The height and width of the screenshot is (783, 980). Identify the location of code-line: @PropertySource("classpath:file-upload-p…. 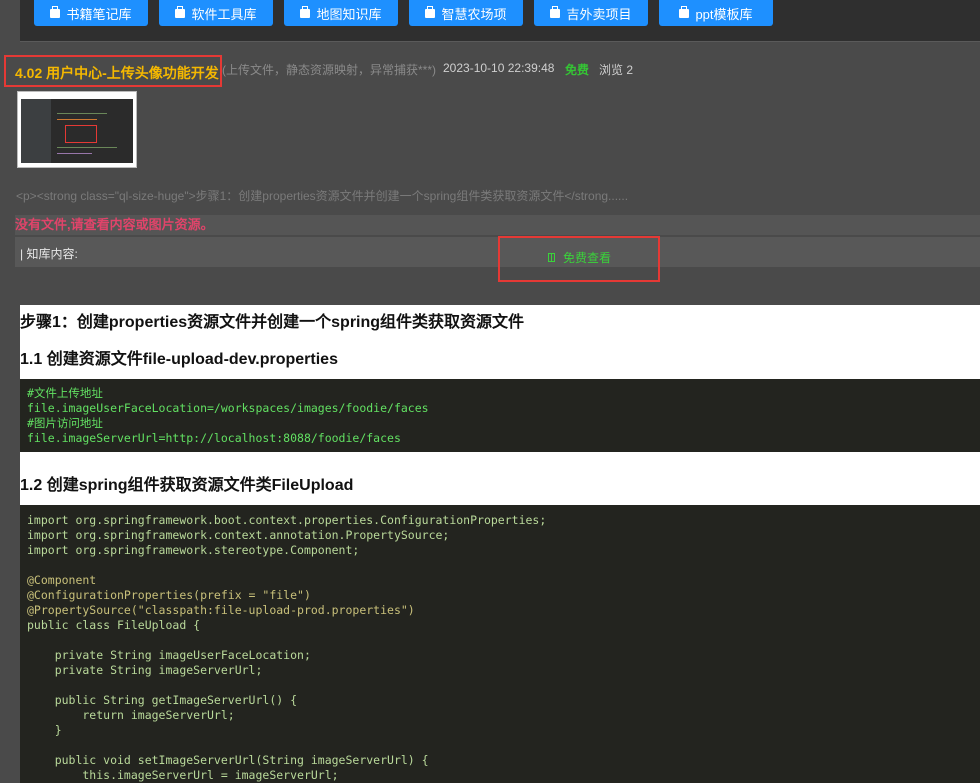
(221, 610).